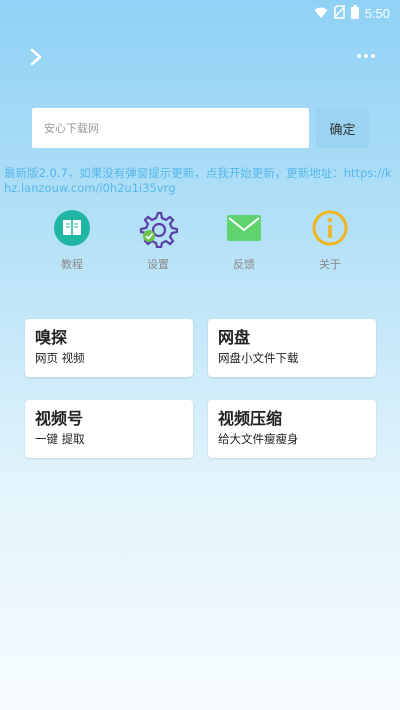 The image size is (400, 710). I want to click on book-icon, so click(72, 228).